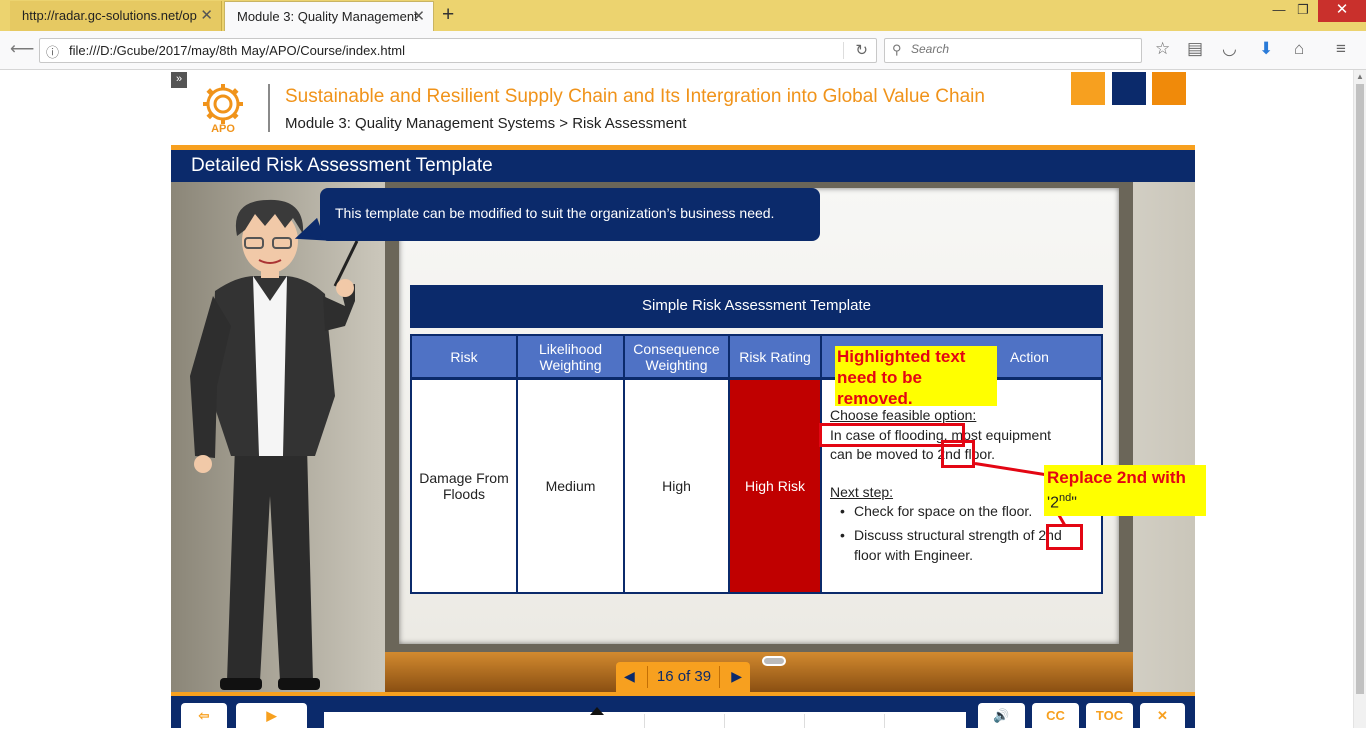  Describe the element at coordinates (759, 672) in the screenshot. I see `whiteboard-ledge` at that location.